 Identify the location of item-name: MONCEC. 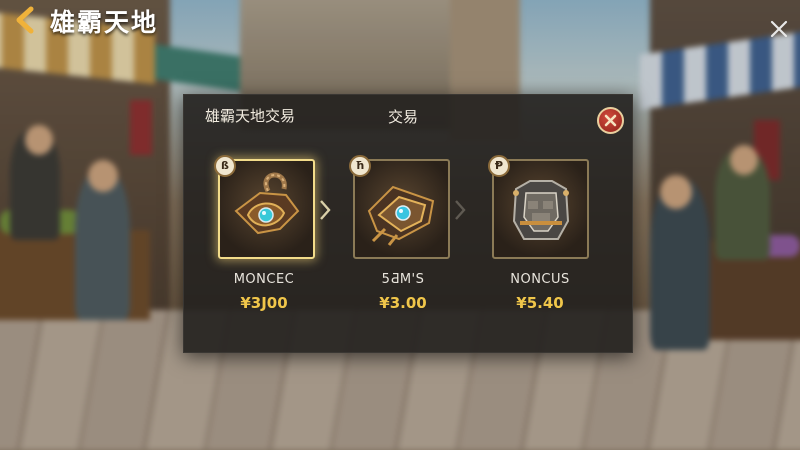
(264, 279).